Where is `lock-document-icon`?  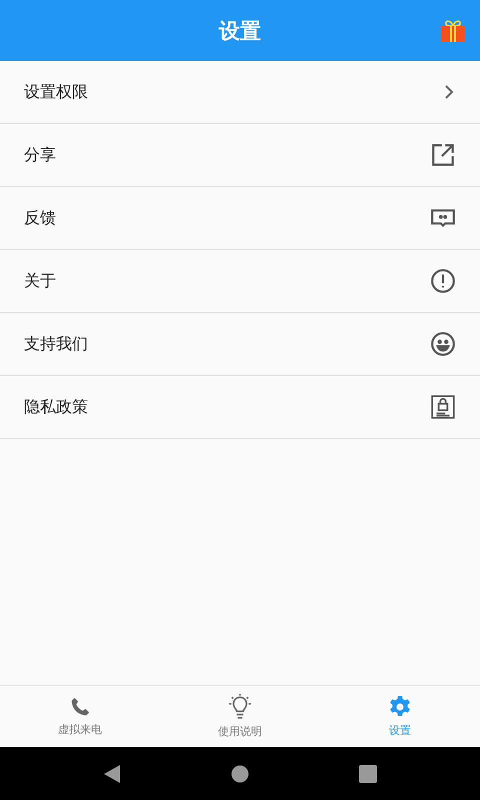
lock-document-icon is located at coordinates (443, 407).